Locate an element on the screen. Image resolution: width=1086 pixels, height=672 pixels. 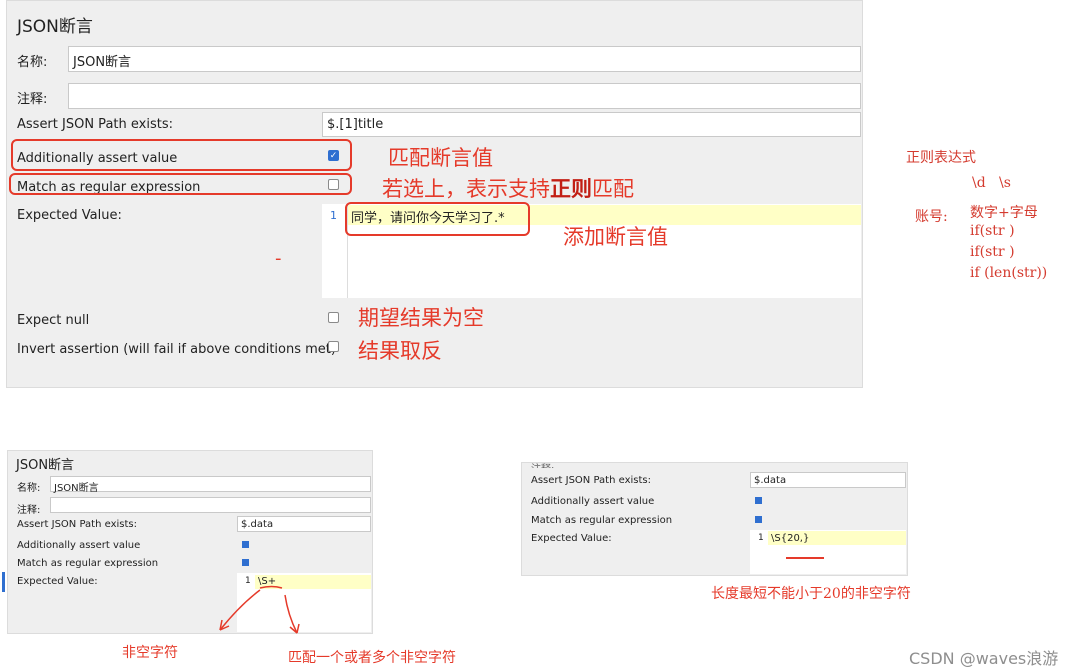
bl-regex-checkbox is located at coordinates (245, 562).